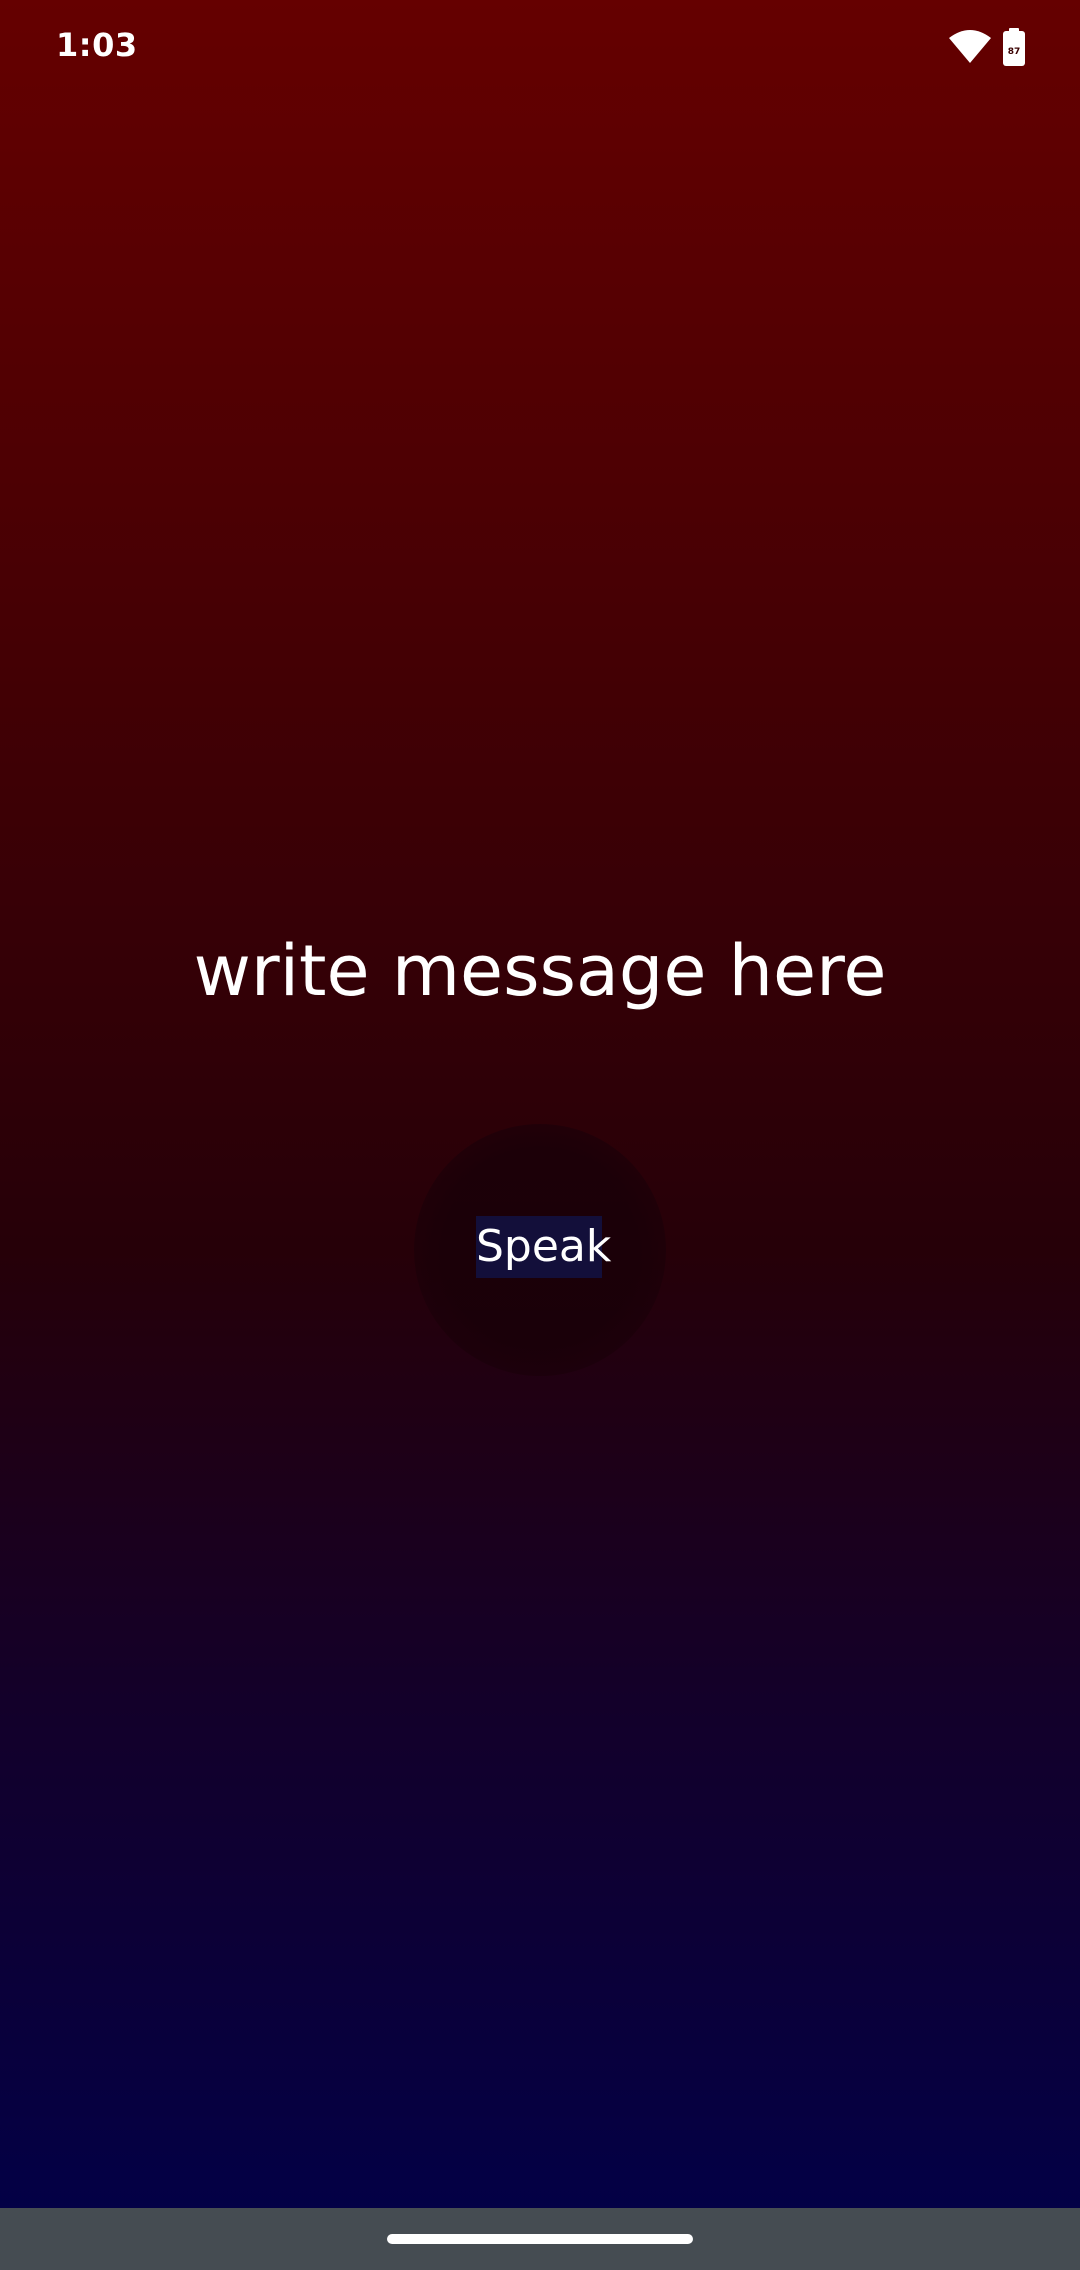 The image size is (1080, 2270). I want to click on message-text: write message here, so click(540, 971).